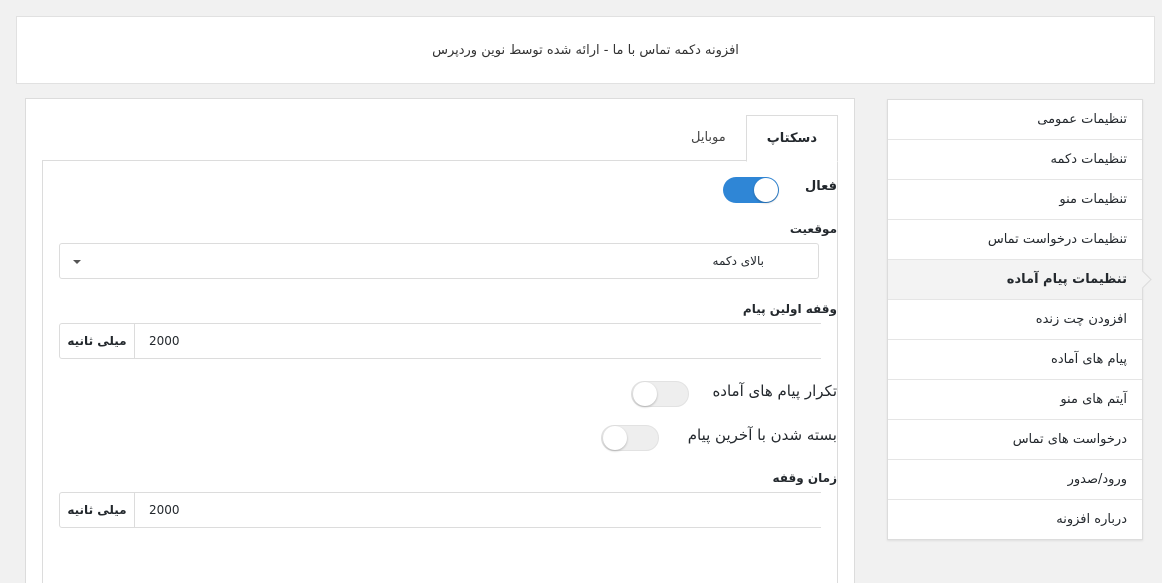  Describe the element at coordinates (1015, 360) in the screenshot. I see `sidebar-item-ready-messages: پیام های آماده` at that location.